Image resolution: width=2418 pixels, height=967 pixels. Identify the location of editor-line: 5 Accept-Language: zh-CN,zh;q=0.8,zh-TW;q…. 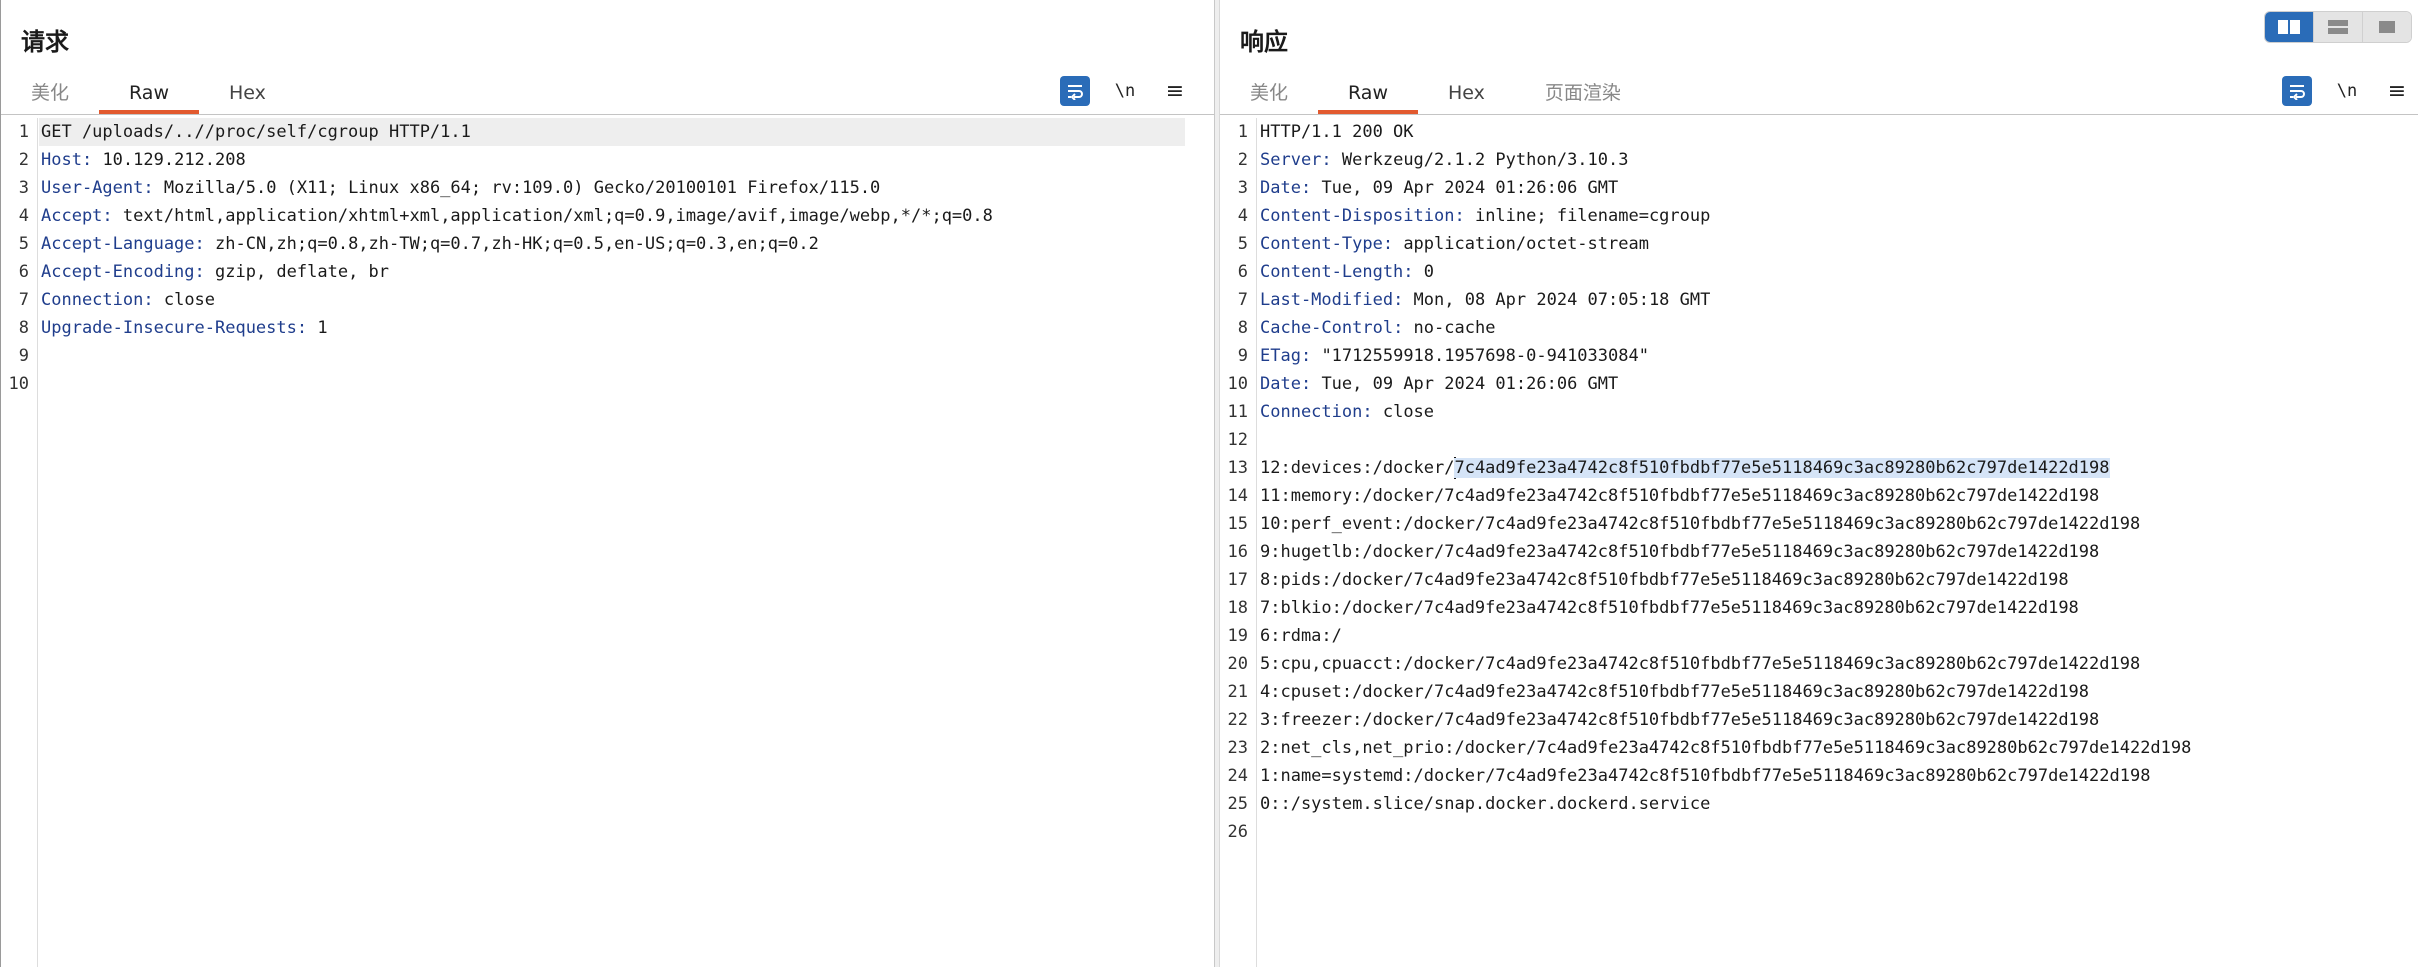
(607, 244).